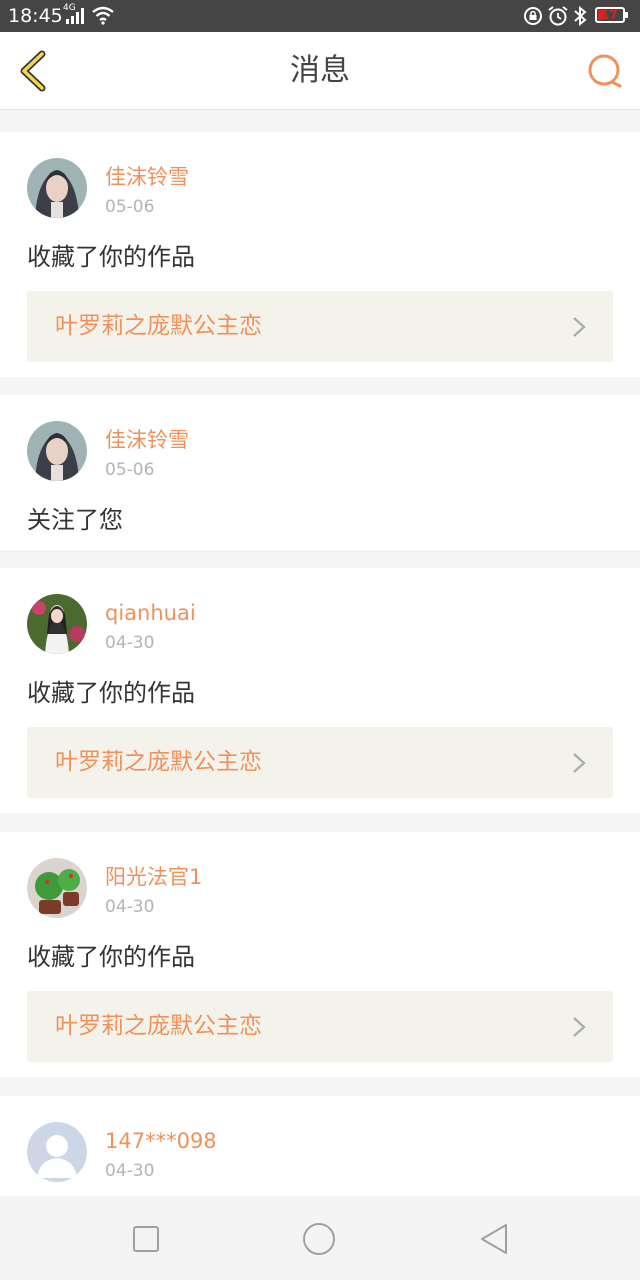 The width and height of the screenshot is (640, 1280). What do you see at coordinates (580, 16) in the screenshot?
I see `bluetooth-icon` at bounding box center [580, 16].